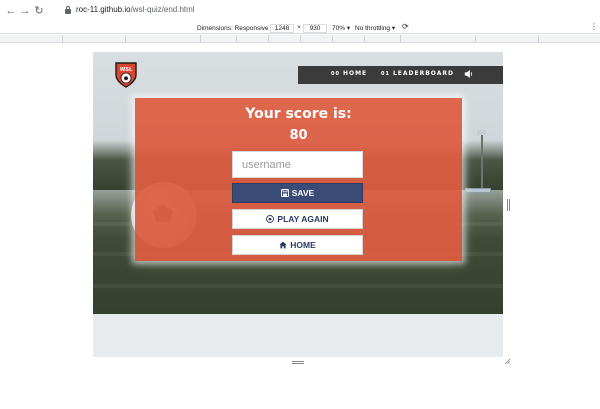  What do you see at coordinates (68, 10) in the screenshot?
I see `lock-icon` at bounding box center [68, 10].